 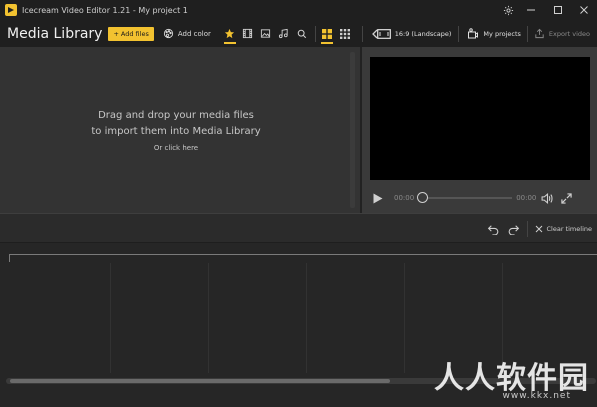 I want to click on export-video-button: Export video, so click(x=562, y=33).